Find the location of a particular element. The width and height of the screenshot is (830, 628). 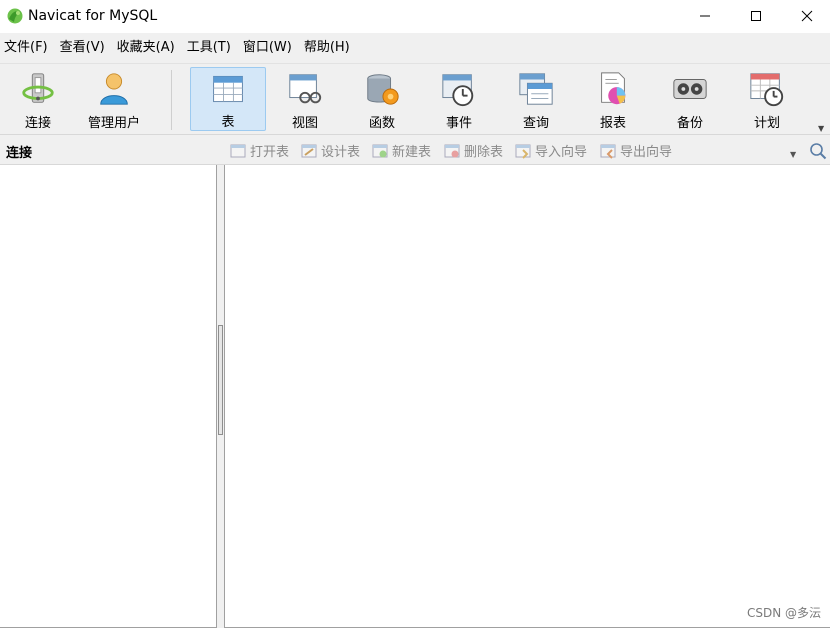

export-wizard-icon is located at coordinates (608, 151).